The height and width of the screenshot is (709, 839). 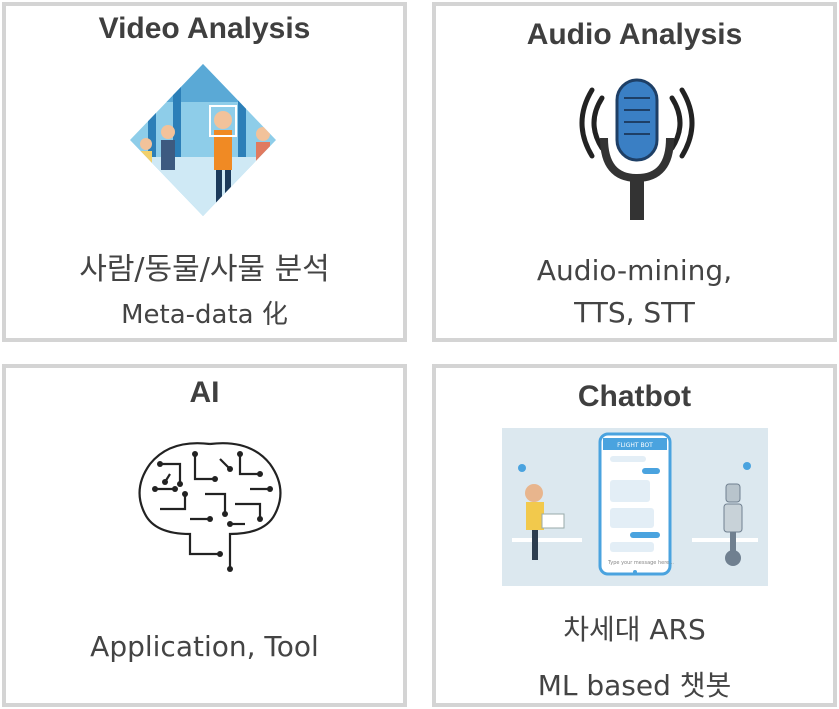 I want to click on card-title: AI, so click(x=204, y=392).